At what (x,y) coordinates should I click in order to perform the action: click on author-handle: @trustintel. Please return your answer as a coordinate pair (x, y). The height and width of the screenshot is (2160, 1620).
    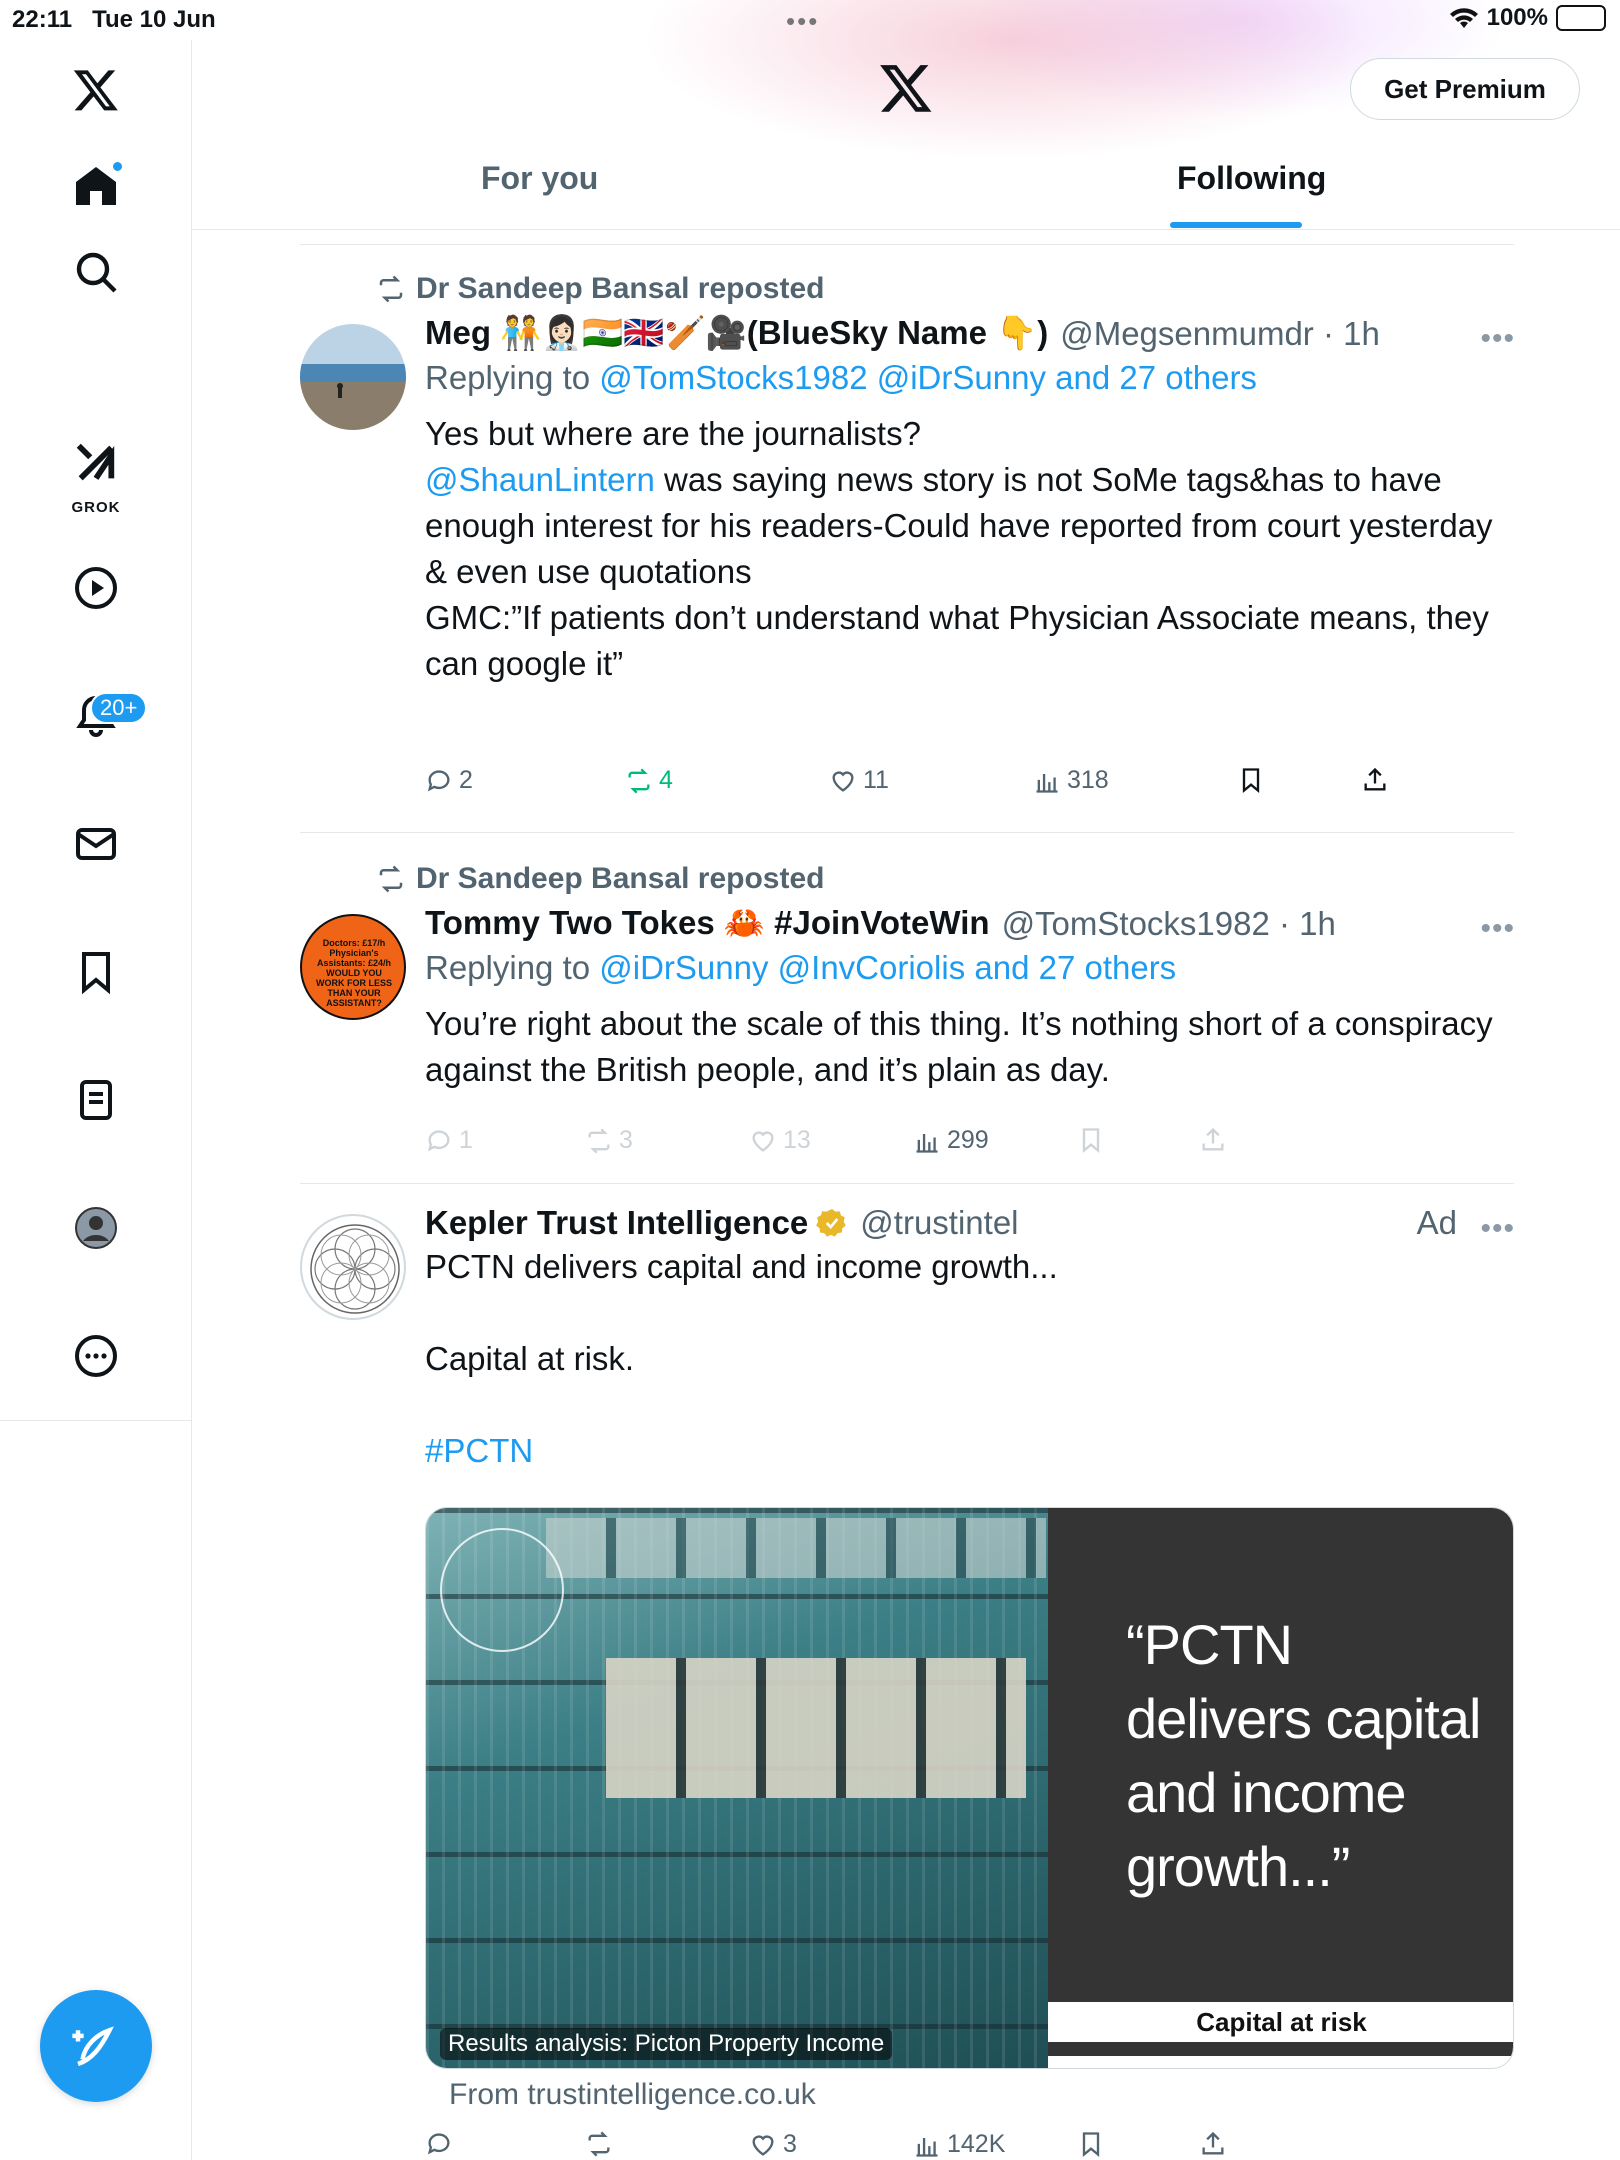
    Looking at the image, I should click on (939, 1223).